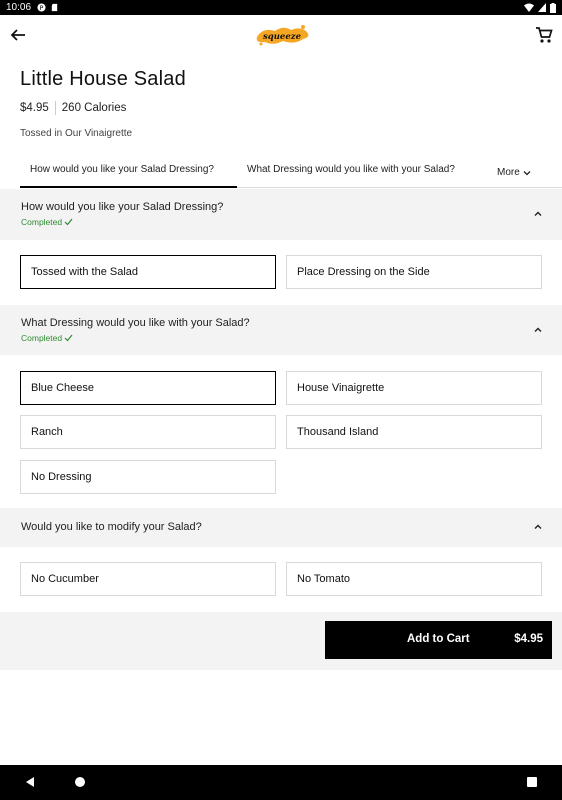  Describe the element at coordinates (30, 782) in the screenshot. I see `back-triangle-icon` at that location.